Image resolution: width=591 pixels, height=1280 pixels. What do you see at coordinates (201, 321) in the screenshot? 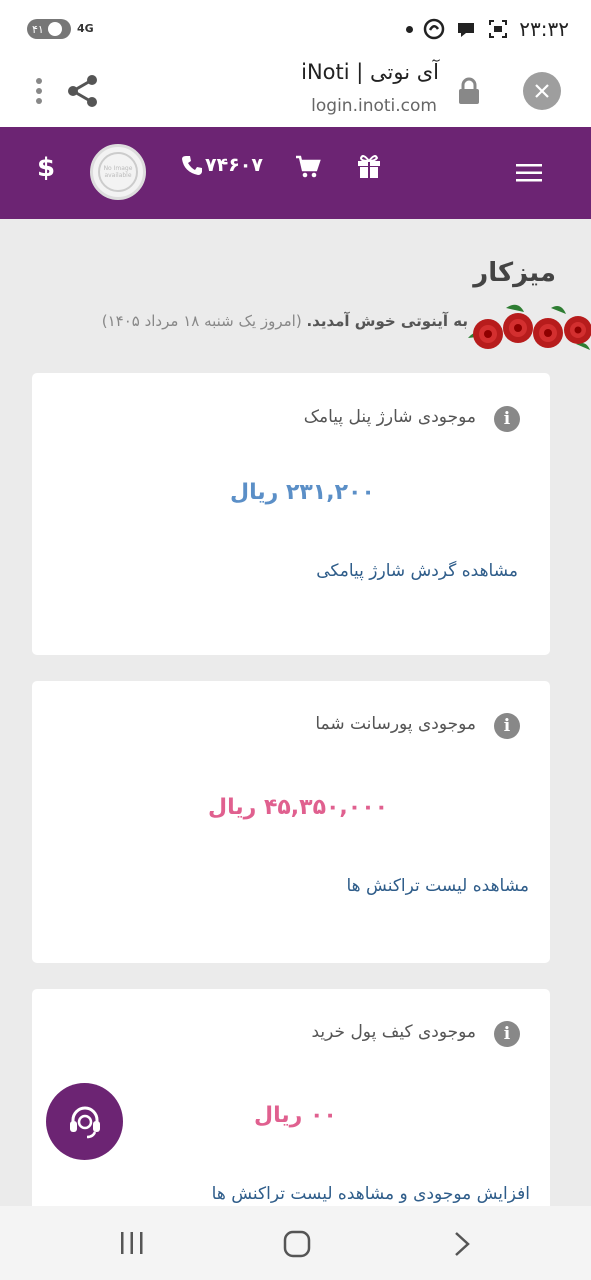
I see `welcome-date: (امروز یک شنبه ۱۸ مرداد ۱۴۰۵)` at bounding box center [201, 321].